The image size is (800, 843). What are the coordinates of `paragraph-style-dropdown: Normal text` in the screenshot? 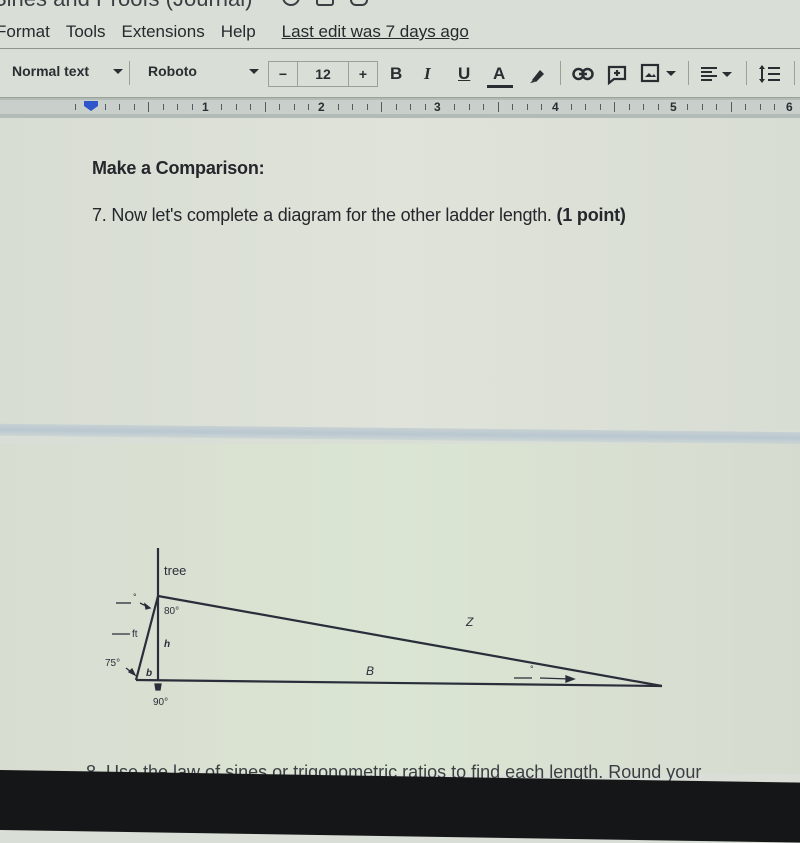 It's located at (68, 71).